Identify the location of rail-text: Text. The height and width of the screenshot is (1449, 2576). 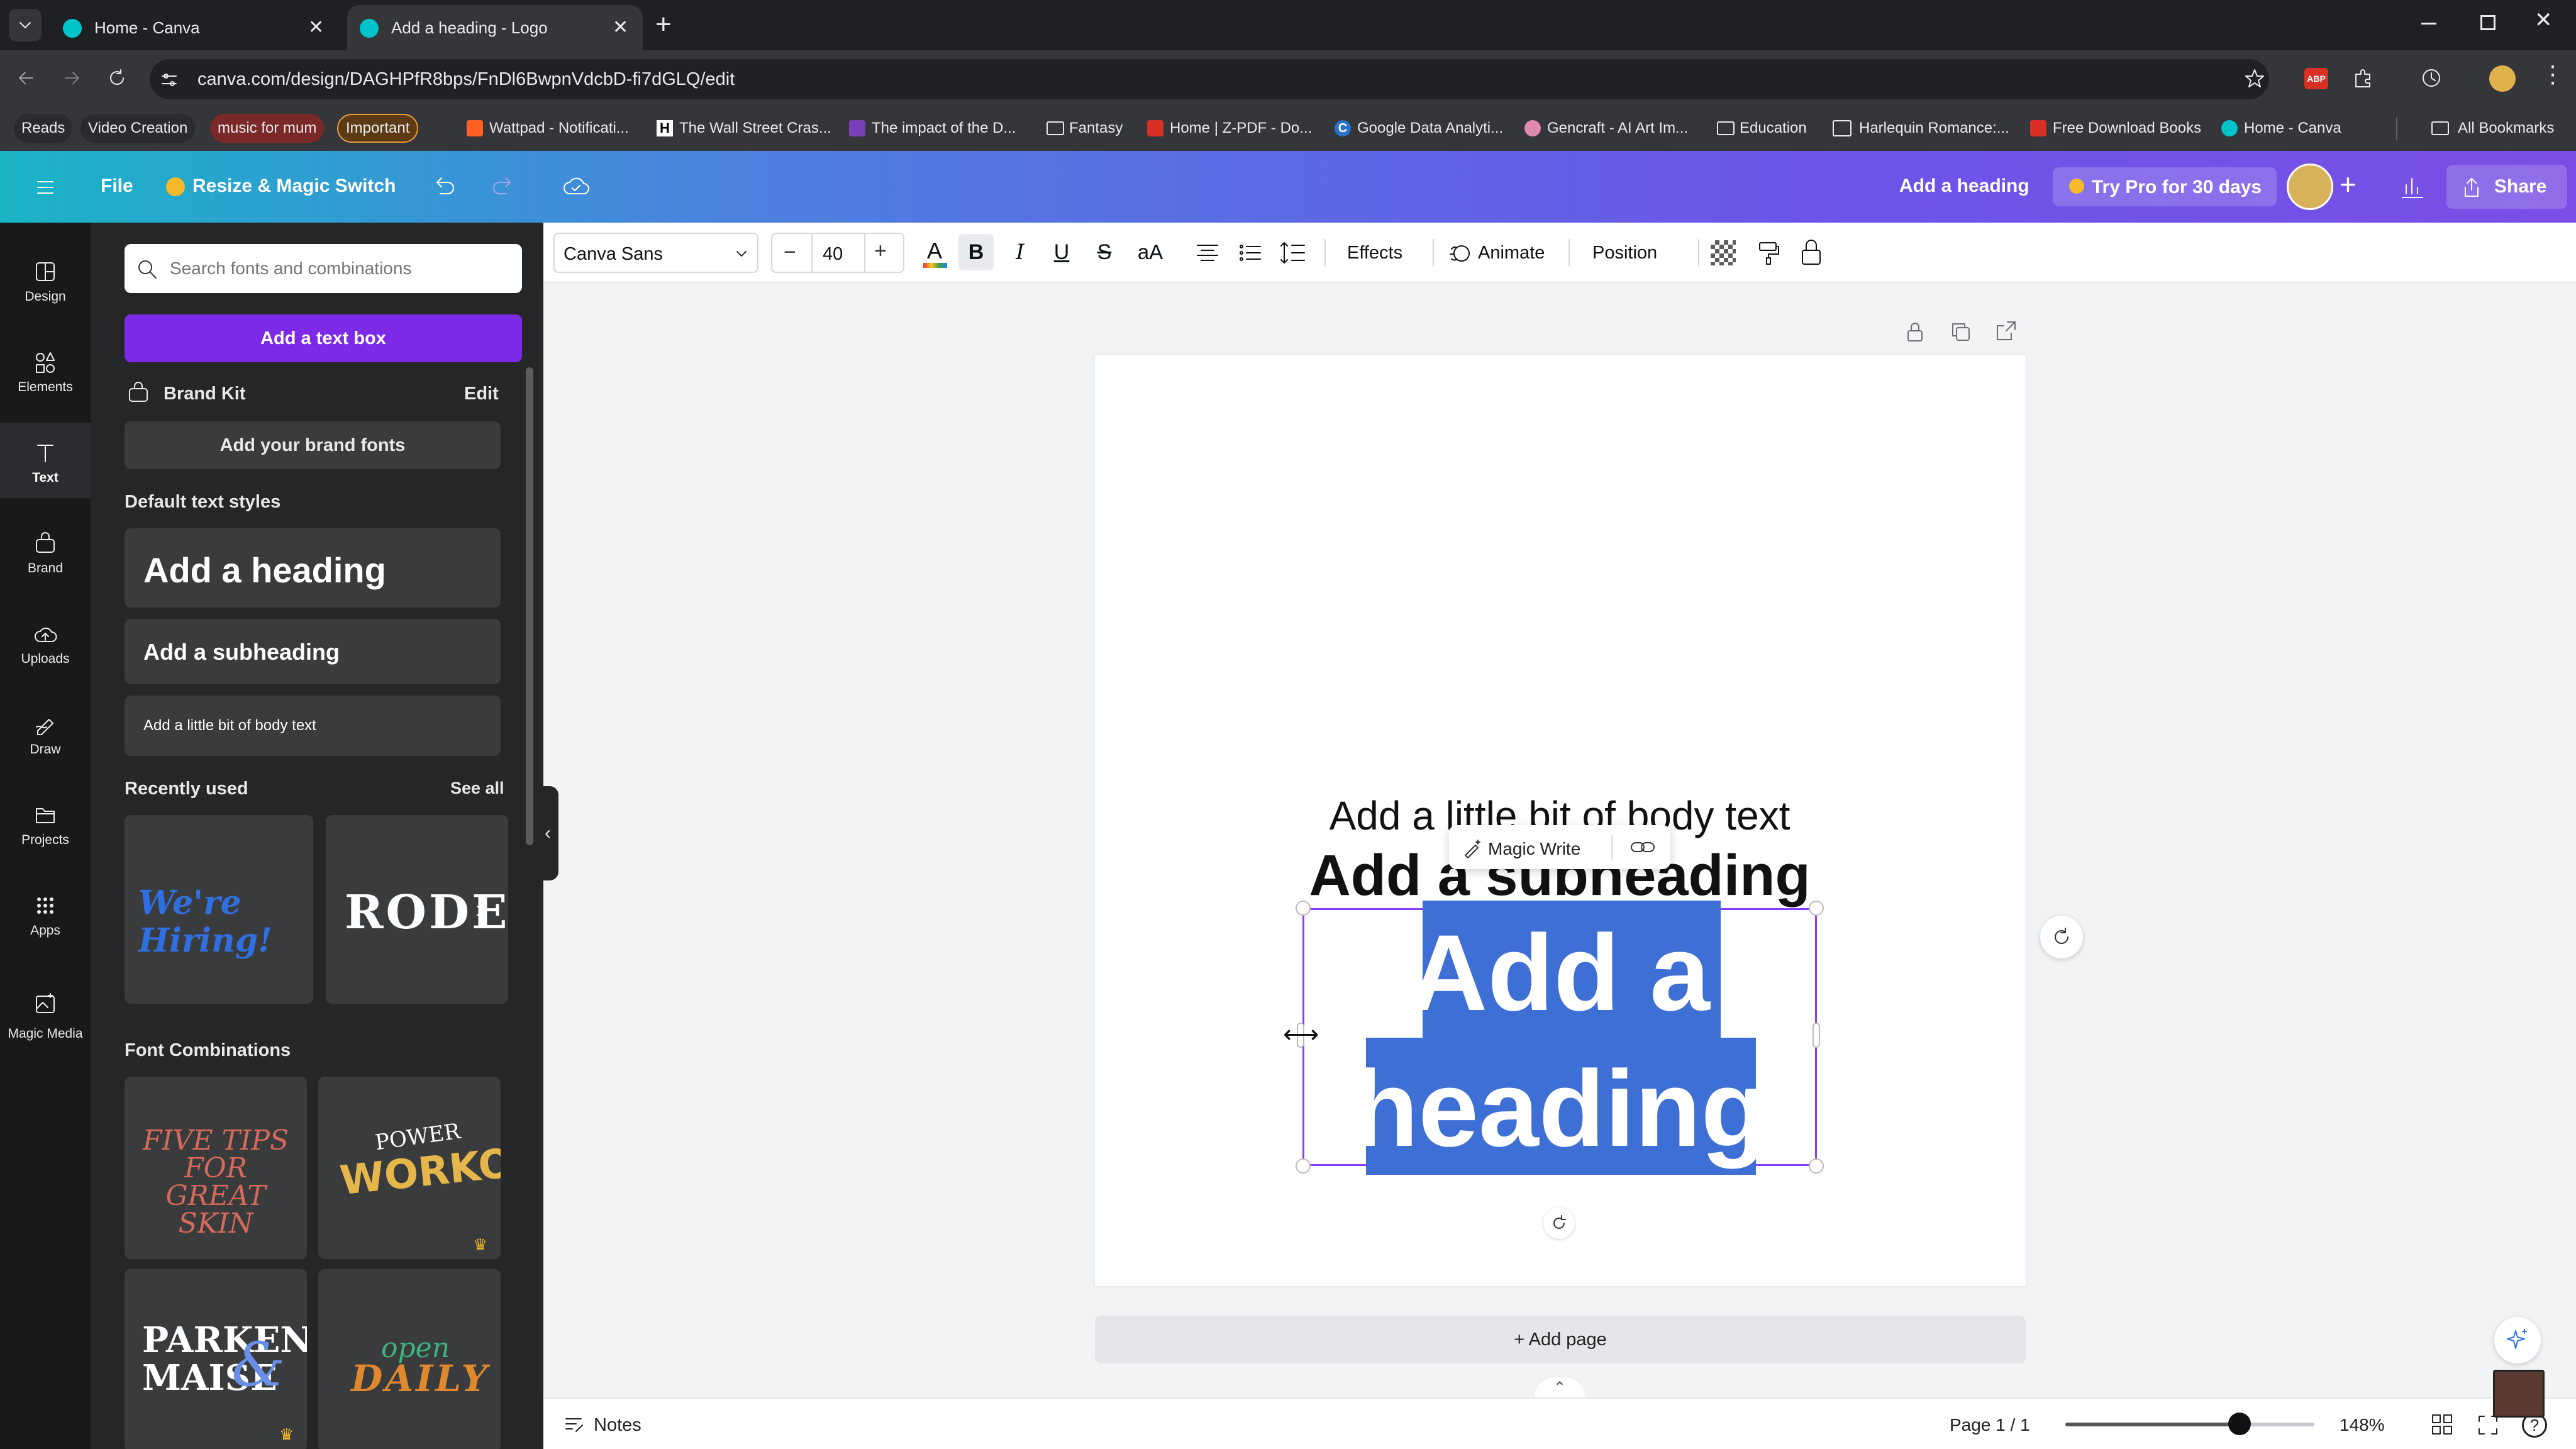
(45, 460).